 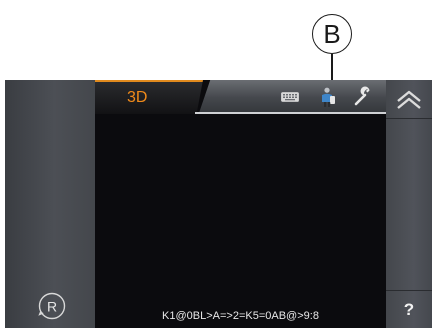 I want to click on callout-b: B, so click(x=332, y=34).